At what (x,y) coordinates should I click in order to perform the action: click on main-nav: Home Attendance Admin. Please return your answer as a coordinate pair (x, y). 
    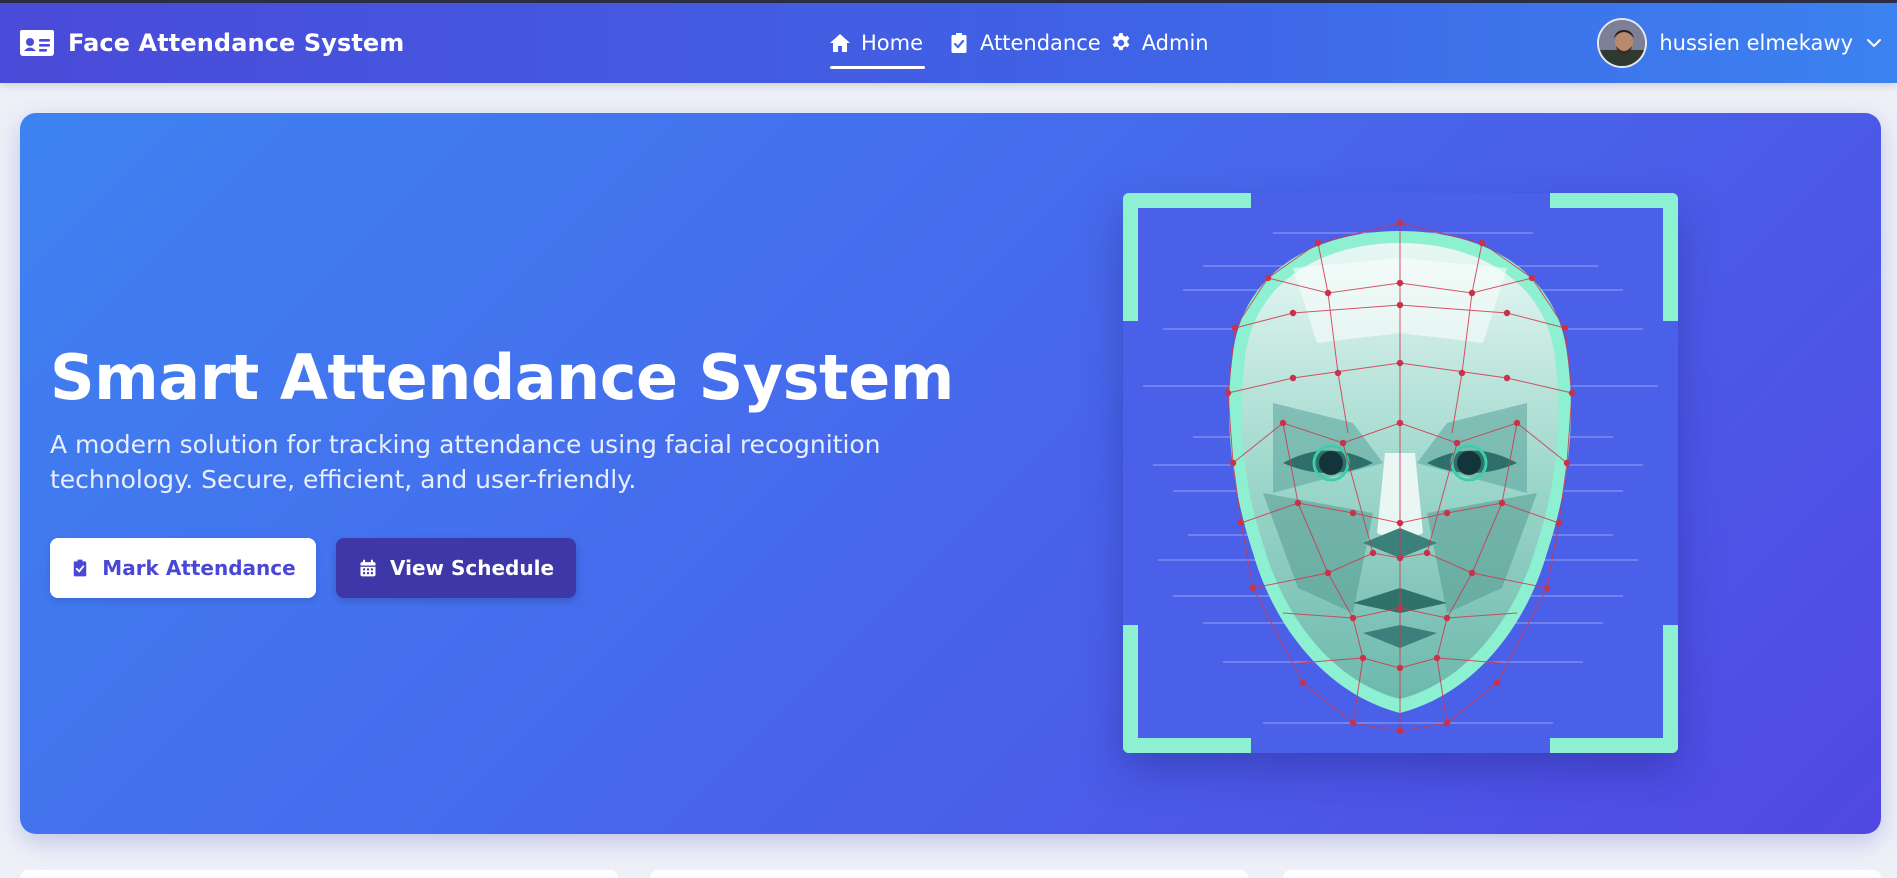
    Looking at the image, I should click on (1019, 43).